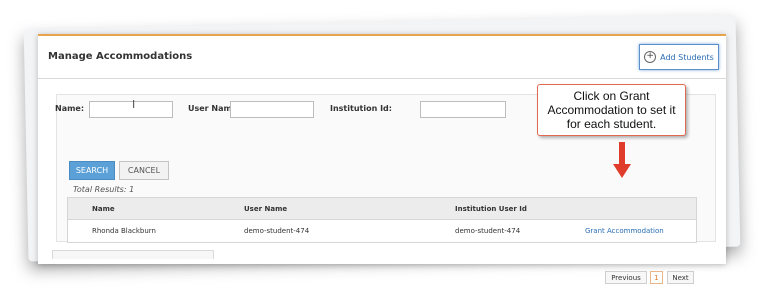 The height and width of the screenshot is (288, 761). What do you see at coordinates (133, 254) in the screenshot?
I see `bottom-panel-edge` at bounding box center [133, 254].